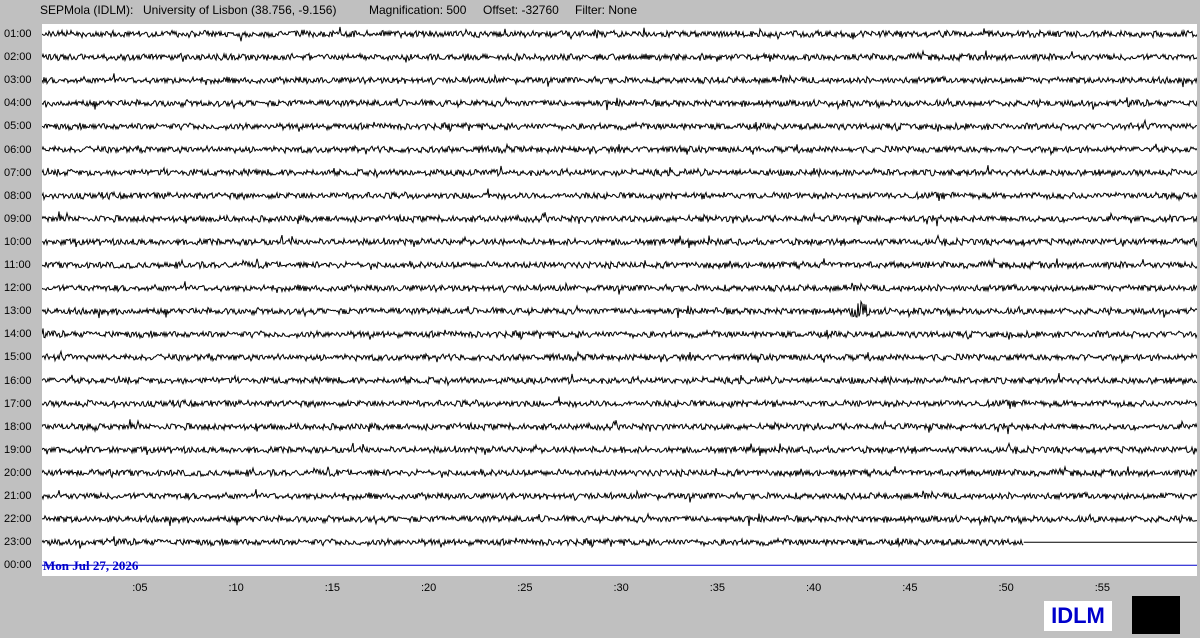 The image size is (1200, 638). What do you see at coordinates (87, 10) in the screenshot?
I see `station-label: SEPMola (IDLM):` at bounding box center [87, 10].